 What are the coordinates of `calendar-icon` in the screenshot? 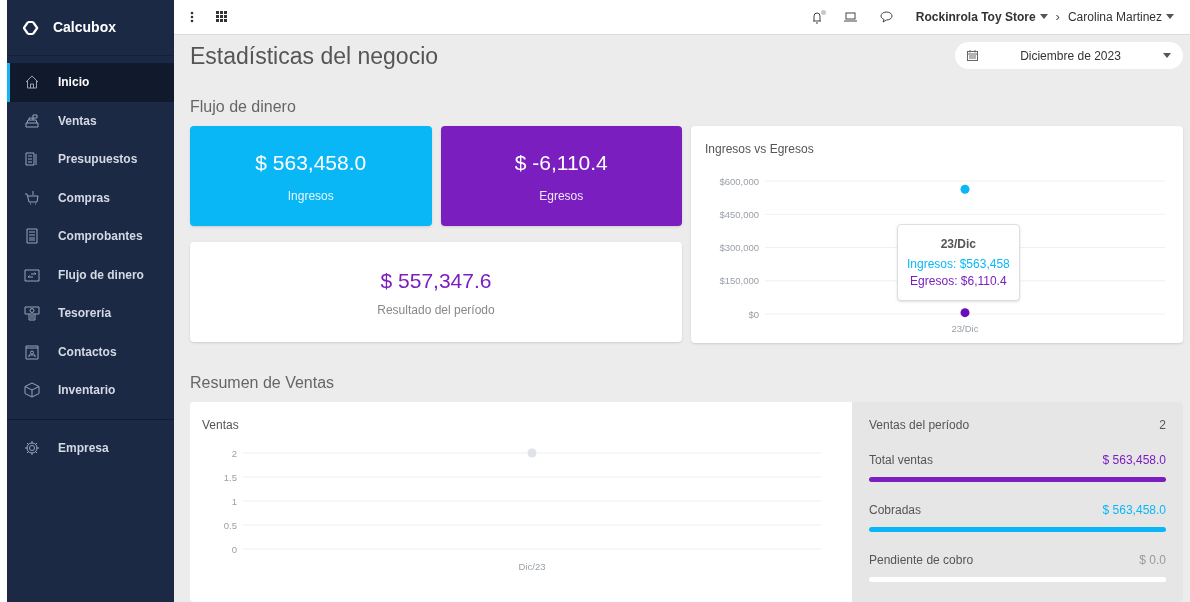 It's located at (972, 56).